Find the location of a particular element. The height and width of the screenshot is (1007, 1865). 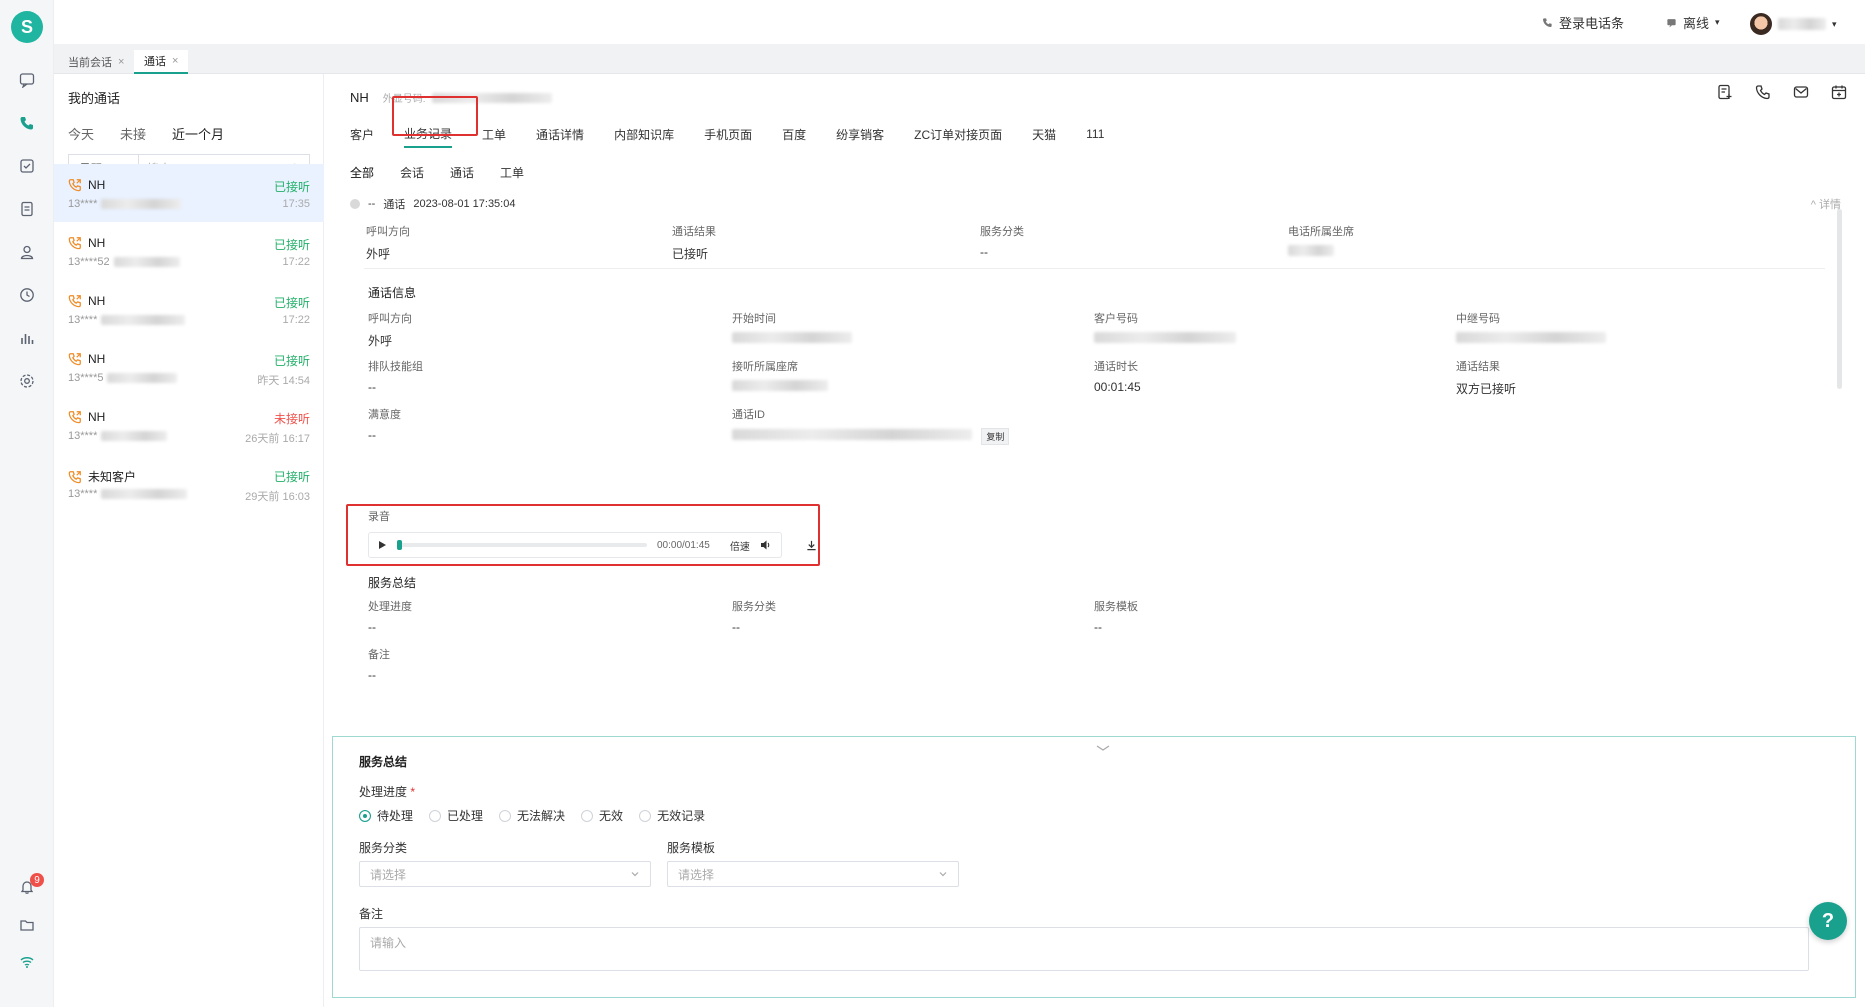

caller-name: NH is located at coordinates (97, 243).